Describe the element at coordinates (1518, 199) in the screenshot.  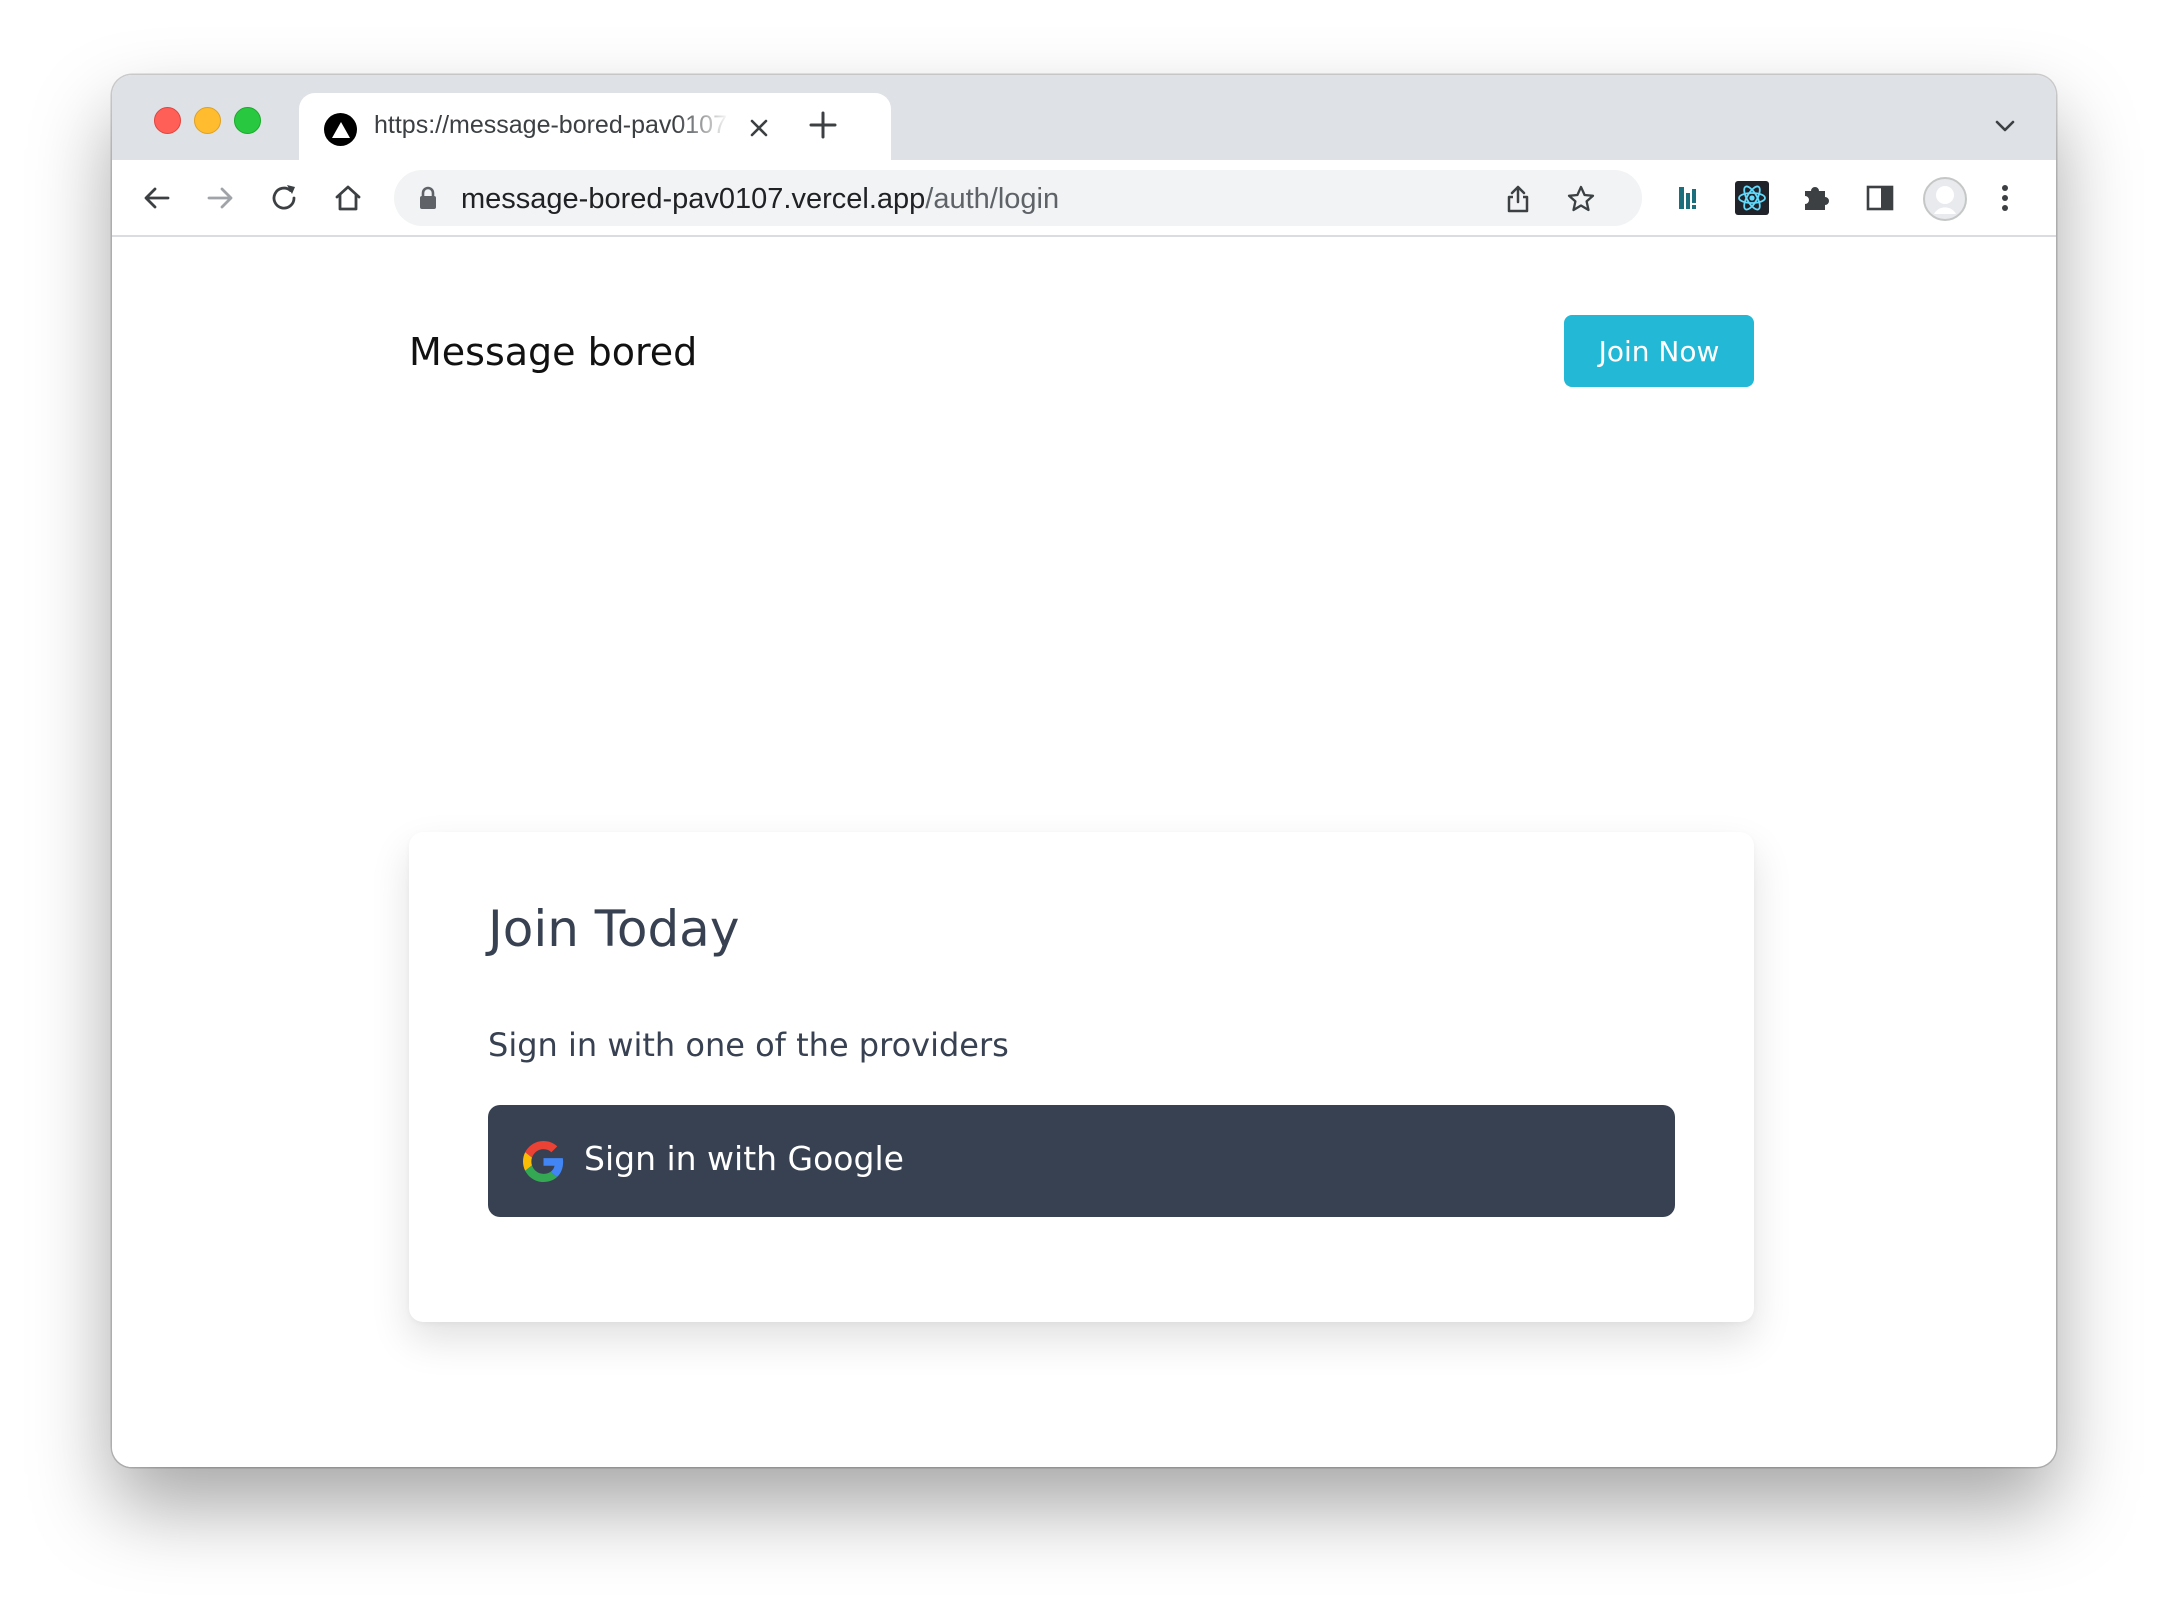
I see `share-icon` at that location.